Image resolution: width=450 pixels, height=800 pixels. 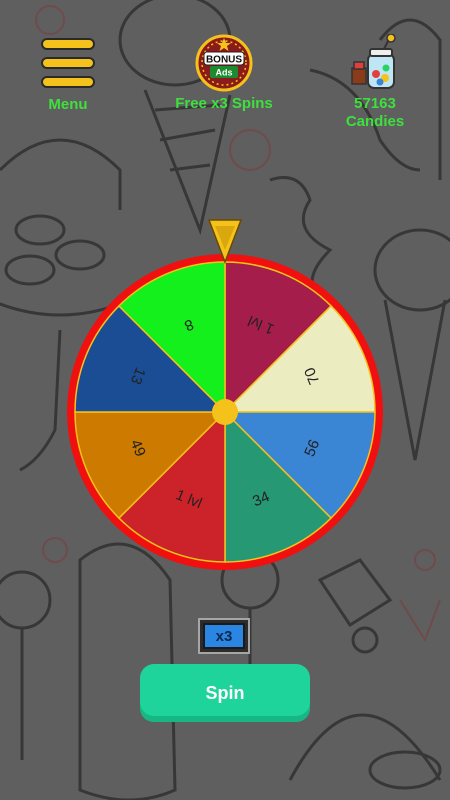 I want to click on spin-multiplier-badge: x3, so click(x=224, y=636).